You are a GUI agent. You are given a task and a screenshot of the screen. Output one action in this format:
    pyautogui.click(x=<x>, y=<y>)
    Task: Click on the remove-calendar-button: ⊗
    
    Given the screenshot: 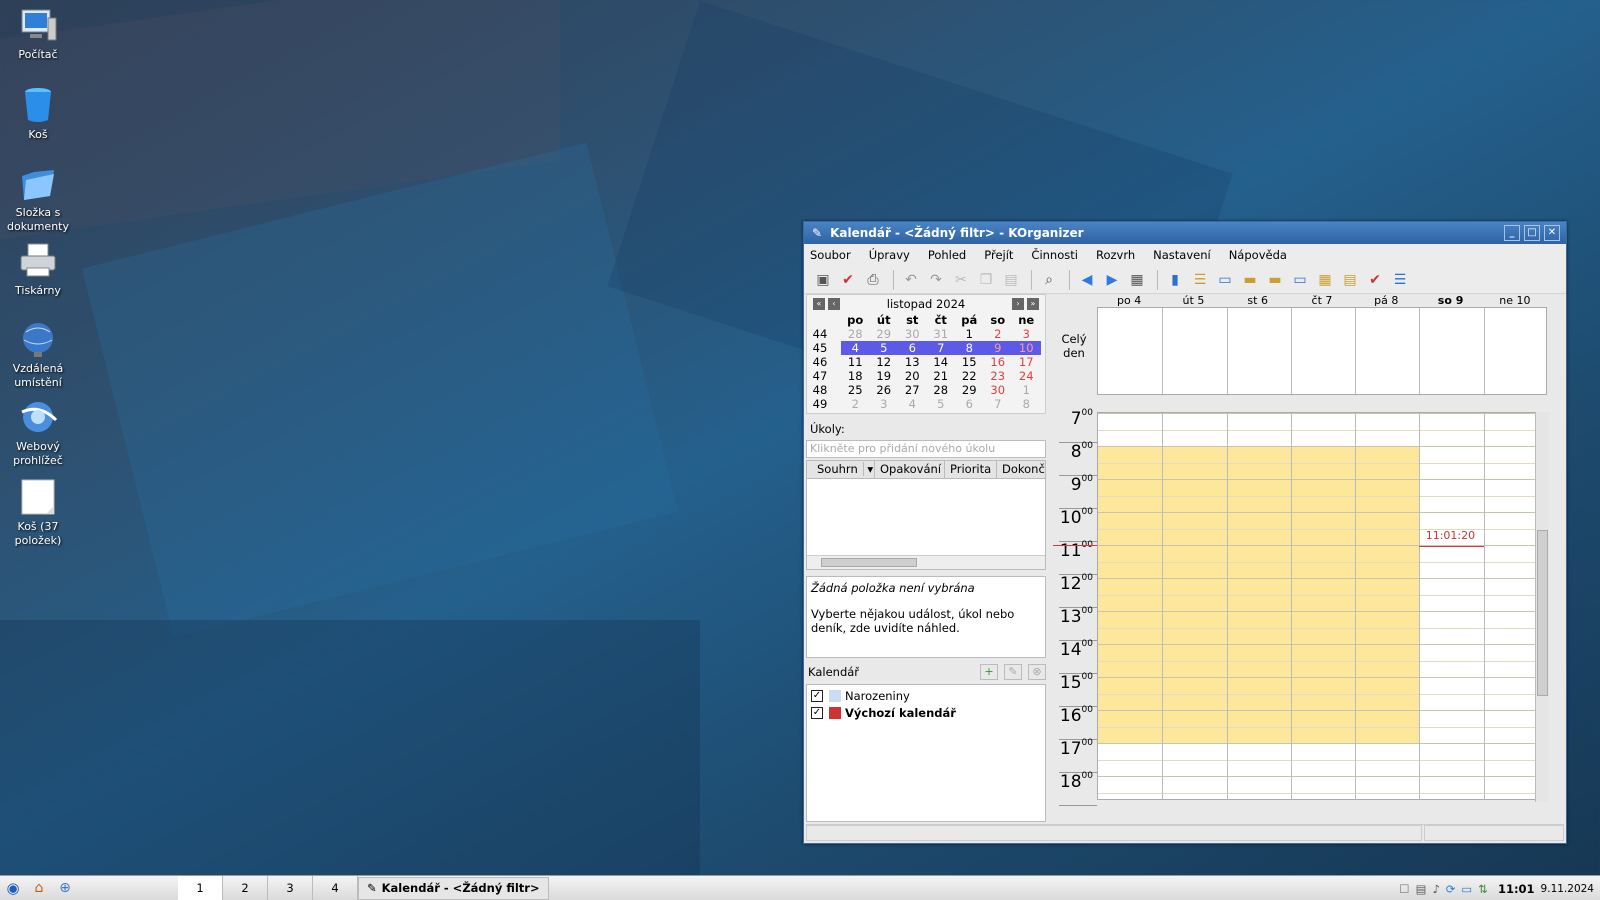 What is the action you would take?
    pyautogui.click(x=1037, y=672)
    